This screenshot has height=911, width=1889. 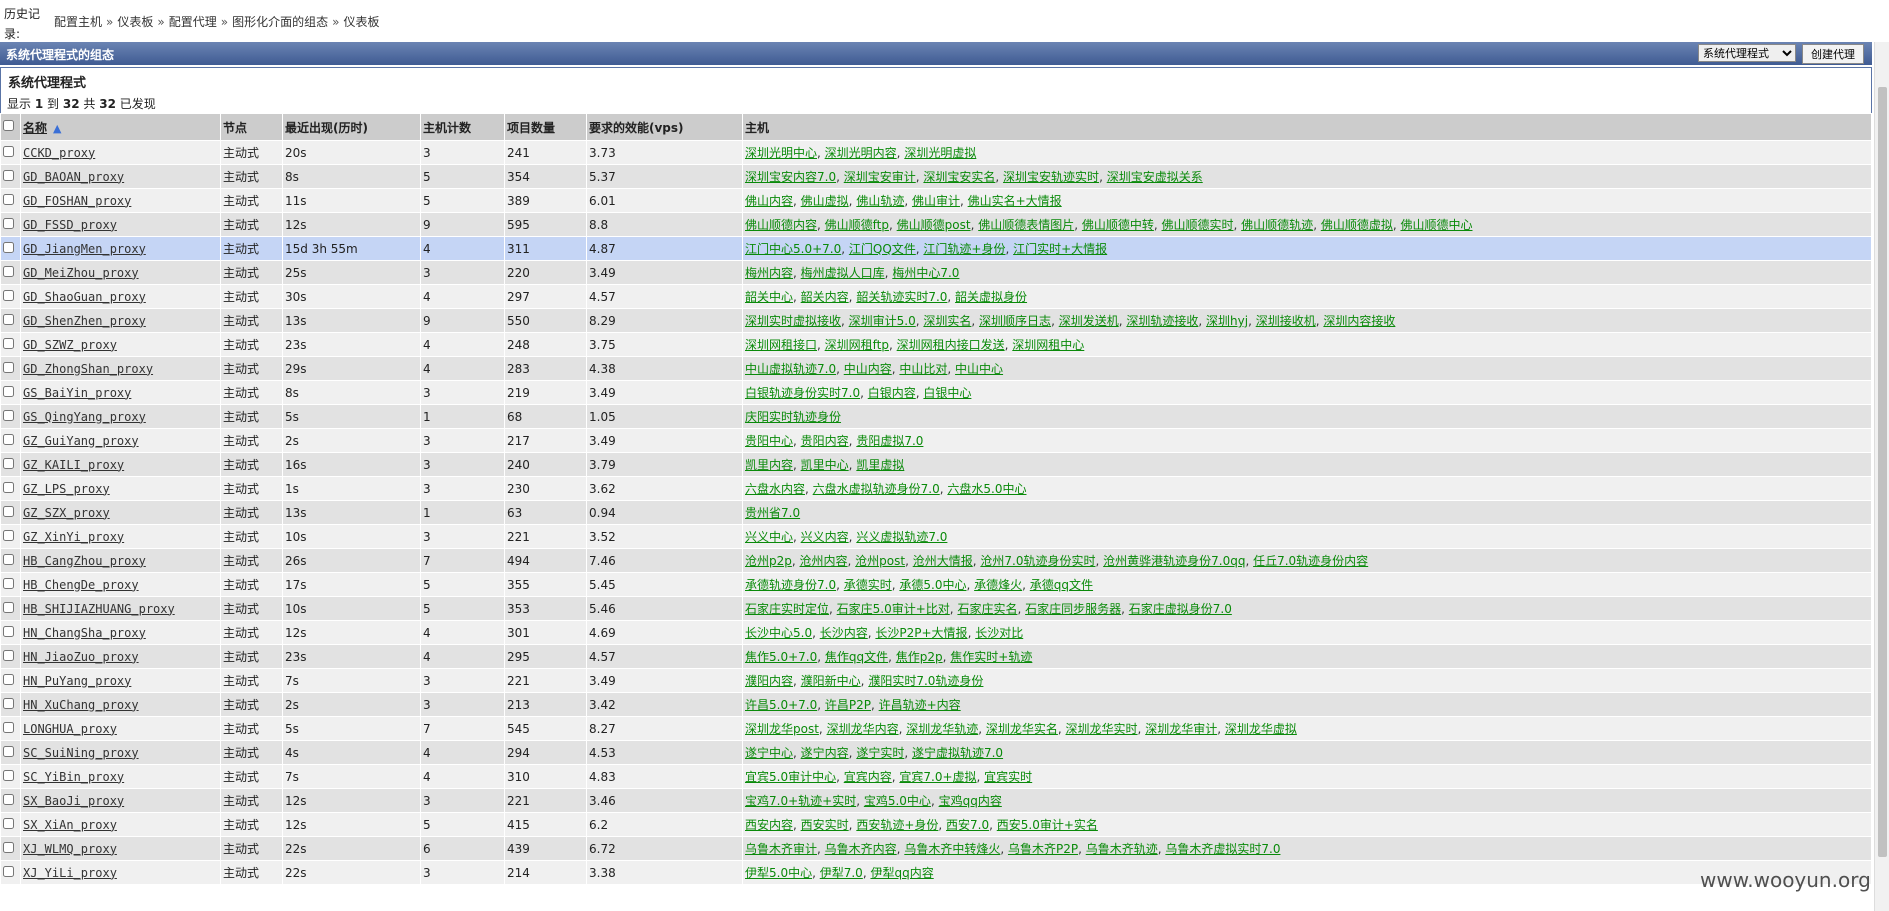 I want to click on host-link: 六盘水虚拟轨迹身份7.0, so click(x=876, y=489).